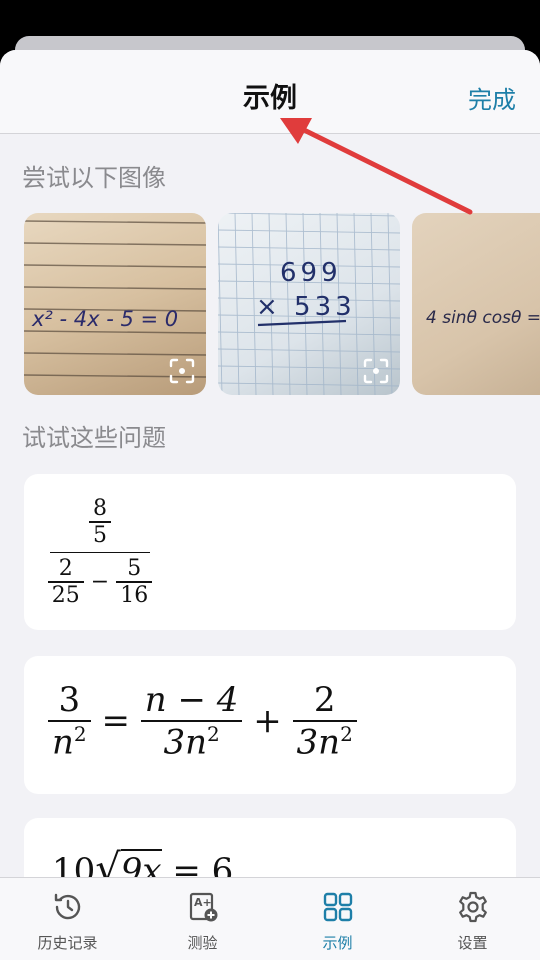 Image resolution: width=540 pixels, height=960 pixels. Describe the element at coordinates (100, 582) in the screenshot. I see `minus-sign: −` at that location.